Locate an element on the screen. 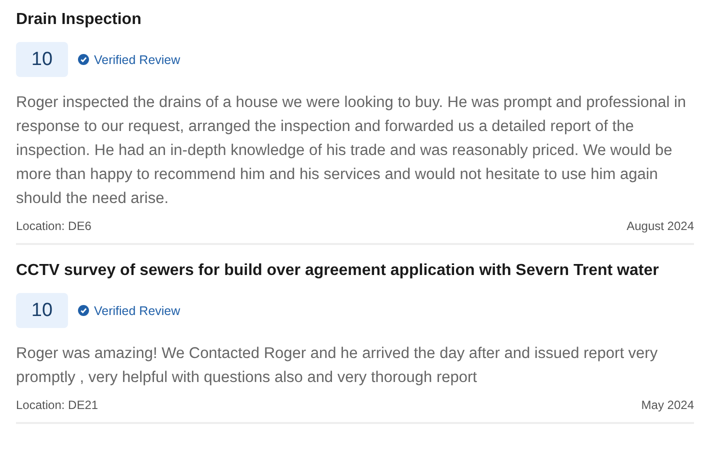 This screenshot has width=710, height=450. review-text: Roger was amazing! We Contacted Roger and he arrived the day after and issued report very promptly , very helpful with questions also and very thorough report is located at coordinates (337, 366).